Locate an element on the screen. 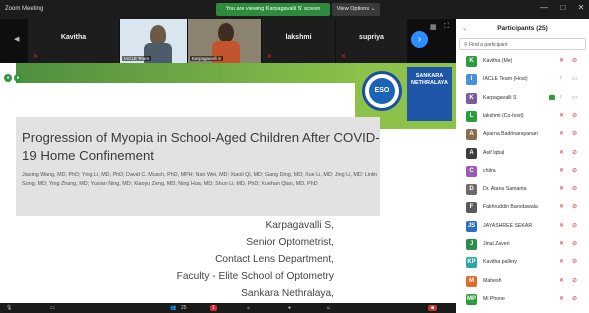  maximize-button: □ is located at coordinates (563, 7).